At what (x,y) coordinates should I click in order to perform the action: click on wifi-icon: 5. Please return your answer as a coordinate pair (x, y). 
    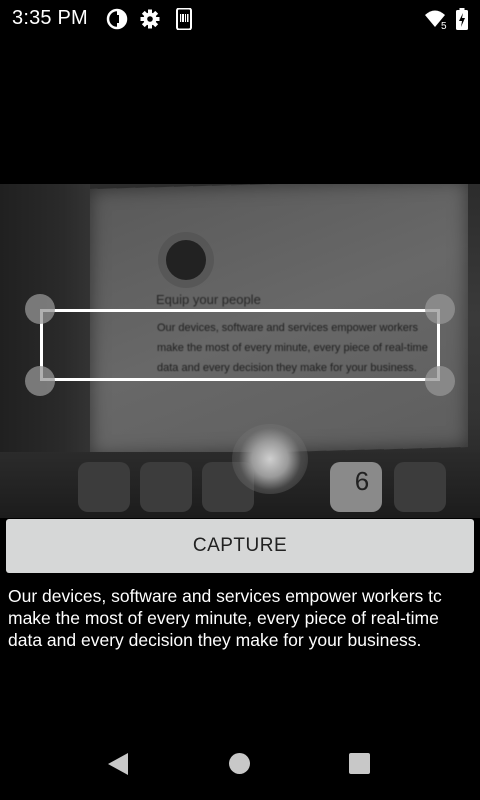
    Looking at the image, I should click on (437, 20).